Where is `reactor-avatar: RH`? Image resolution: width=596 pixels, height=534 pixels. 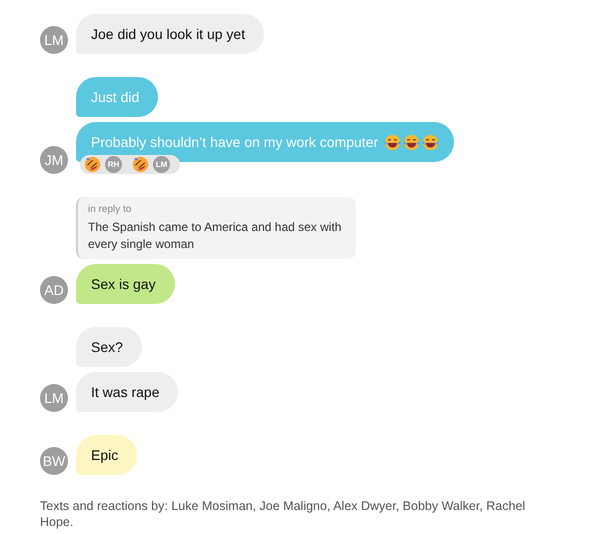 reactor-avatar: RH is located at coordinates (113, 164).